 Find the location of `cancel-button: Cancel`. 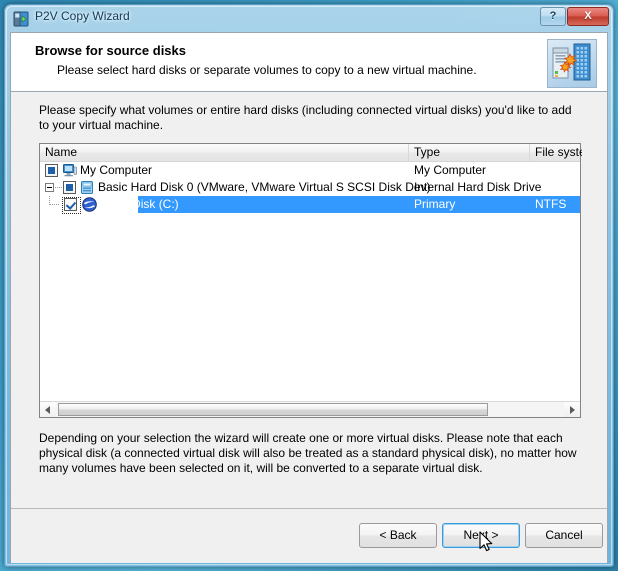

cancel-button: Cancel is located at coordinates (564, 535).